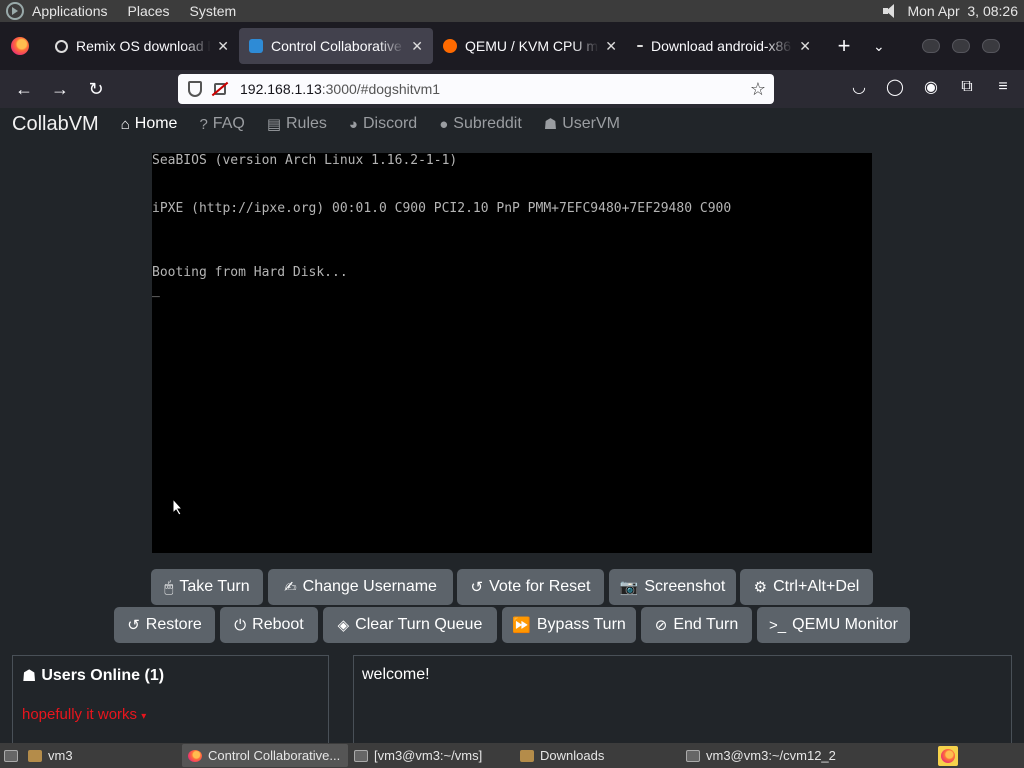 The image size is (1024, 768). Describe the element at coordinates (891, 11) in the screenshot. I see `volume-icon` at that location.